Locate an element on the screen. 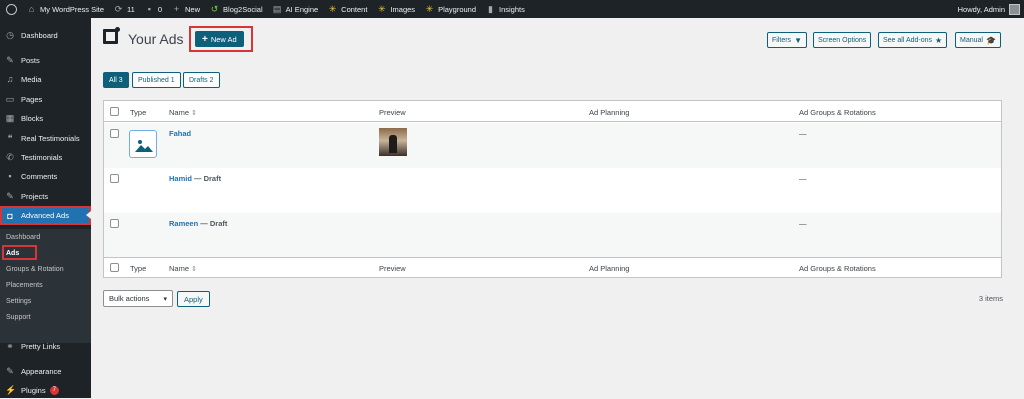 This screenshot has height=399, width=1024. wordpress-logo-icon is located at coordinates (11, 9).